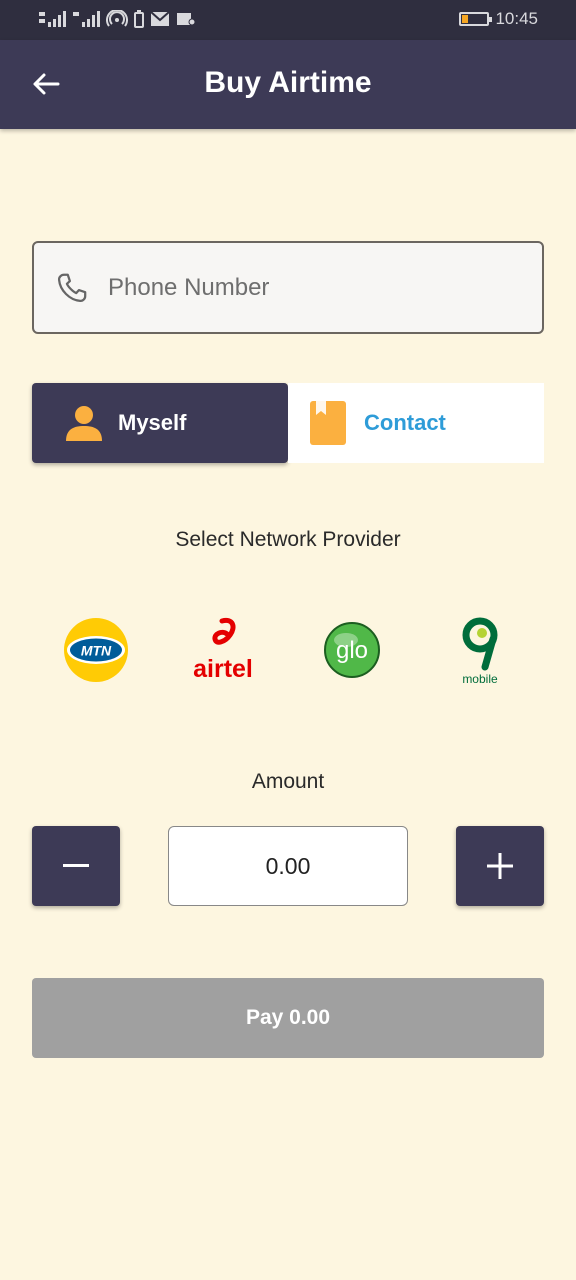  Describe the element at coordinates (328, 423) in the screenshot. I see `contact-book-icon` at that location.